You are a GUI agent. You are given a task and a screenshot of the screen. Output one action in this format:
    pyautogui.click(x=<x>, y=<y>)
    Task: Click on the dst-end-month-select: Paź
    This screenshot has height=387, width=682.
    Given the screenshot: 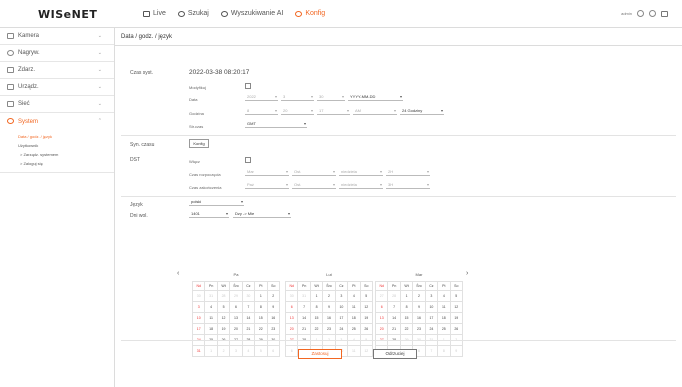 What is the action you would take?
    pyautogui.click(x=267, y=185)
    